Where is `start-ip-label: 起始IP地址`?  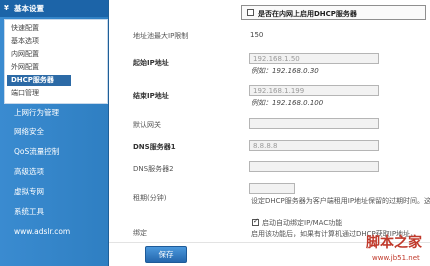 start-ip-label: 起始IP地址 is located at coordinates (151, 63).